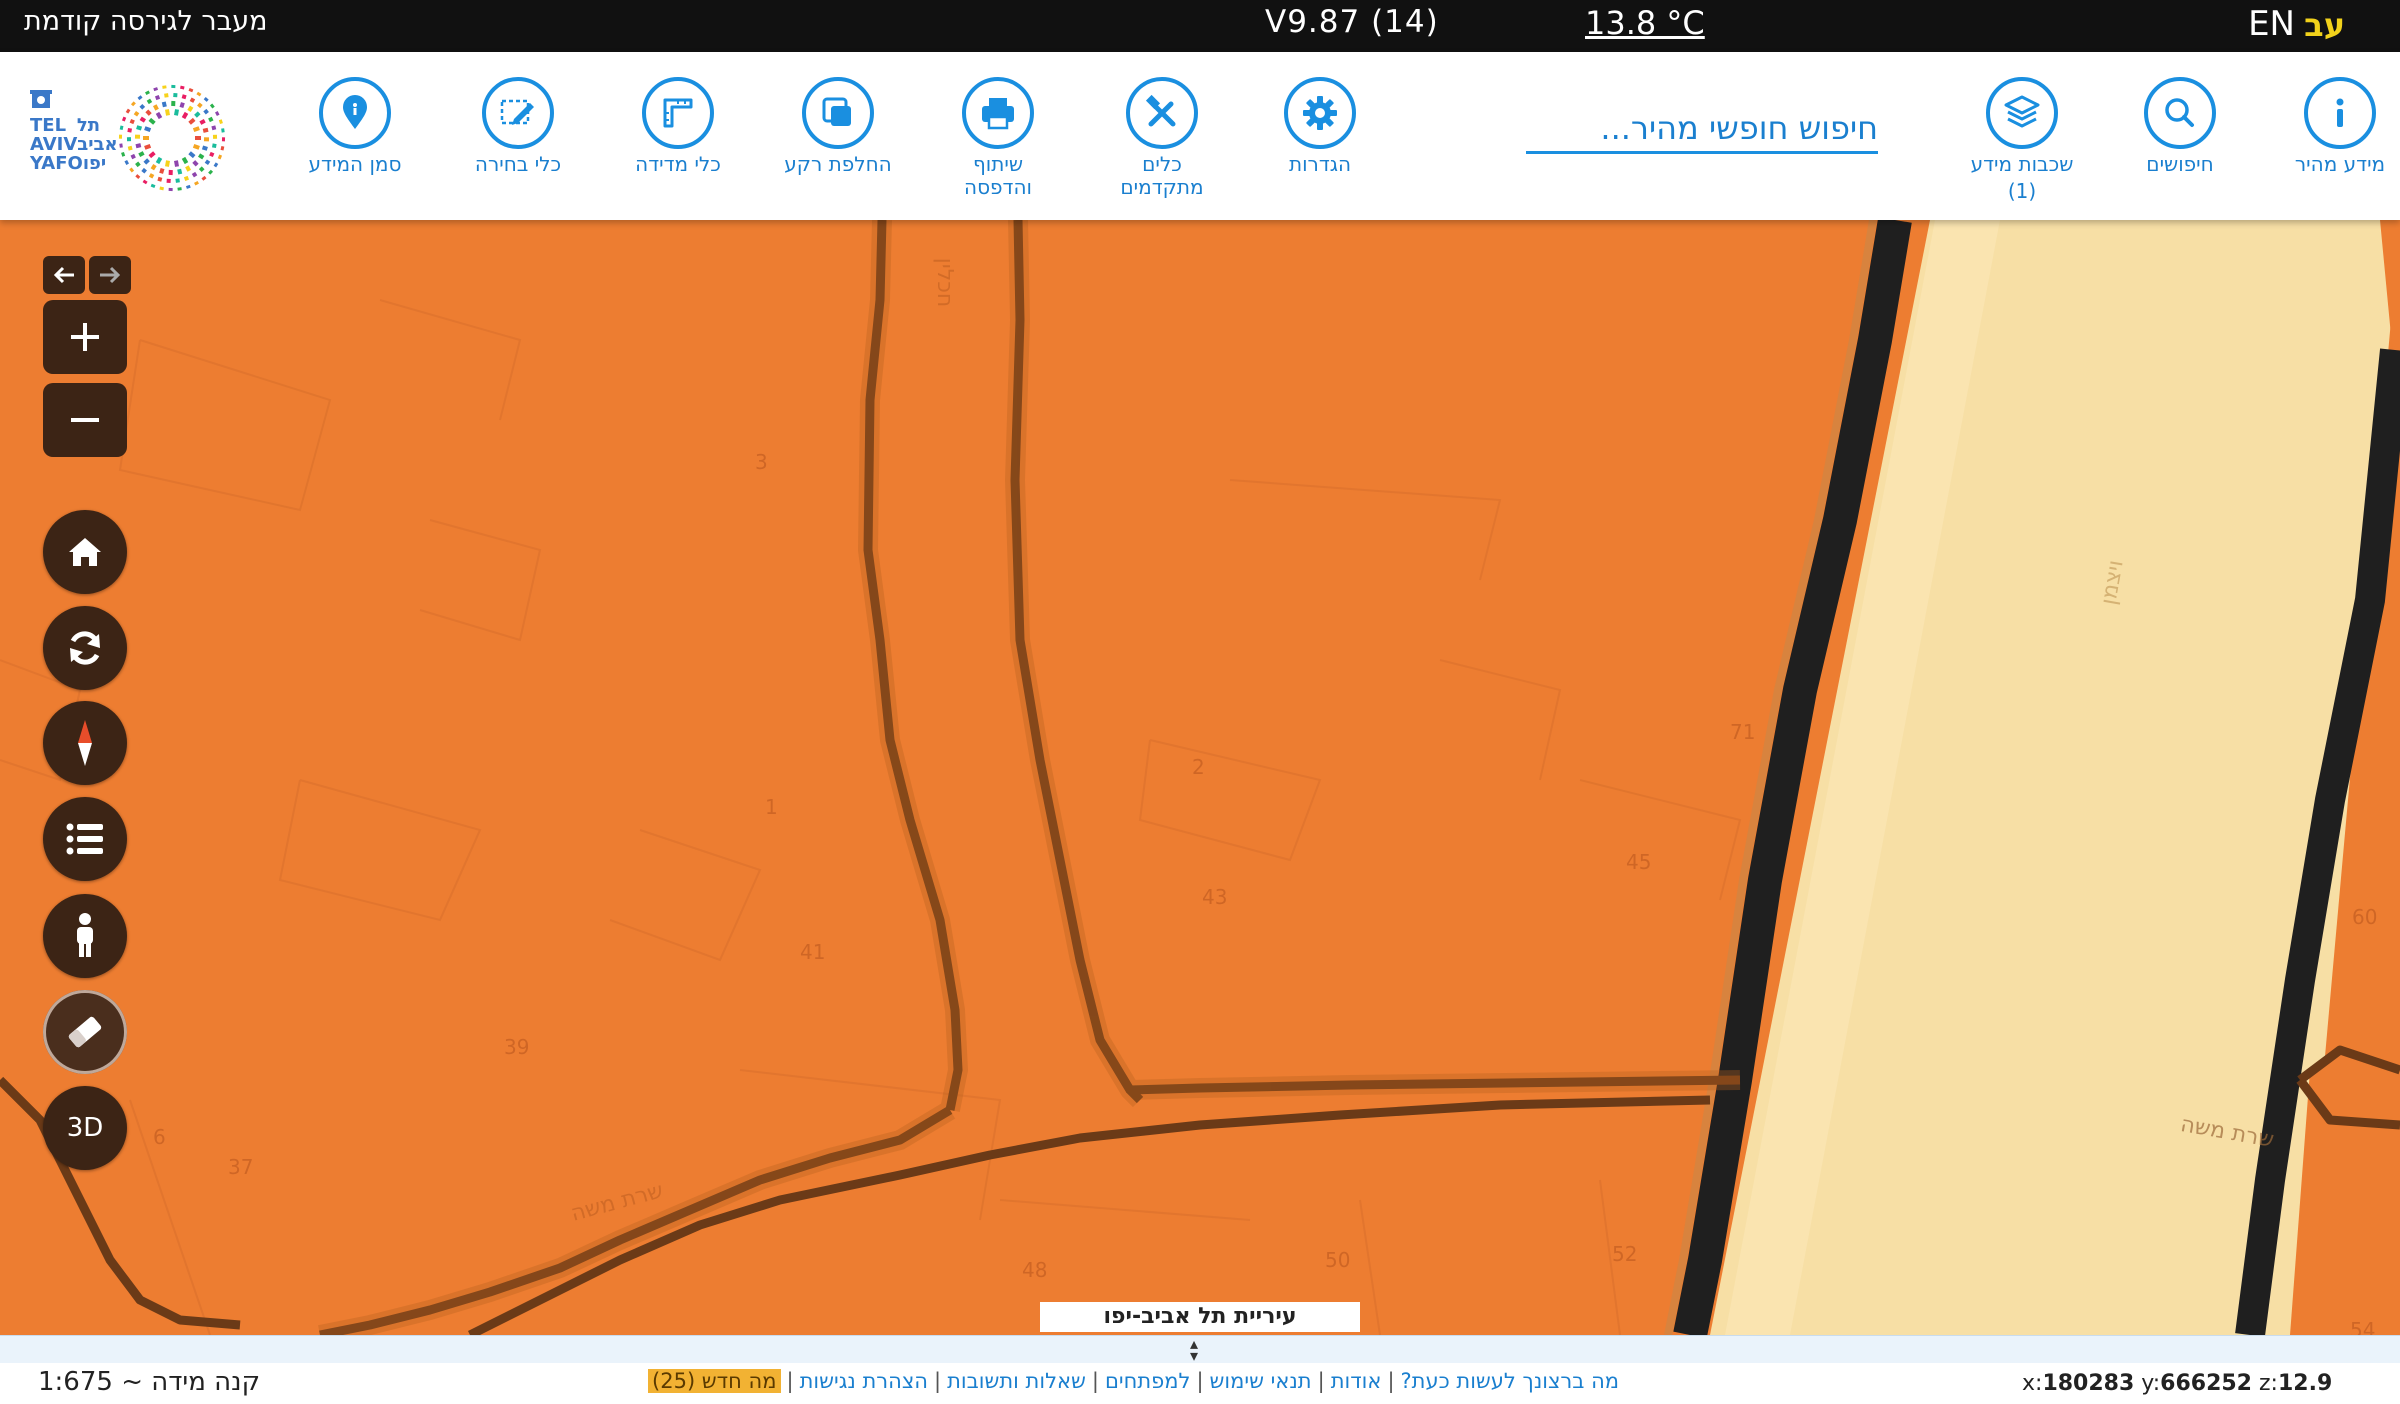  I want to click on compass-icon, so click(85, 743).